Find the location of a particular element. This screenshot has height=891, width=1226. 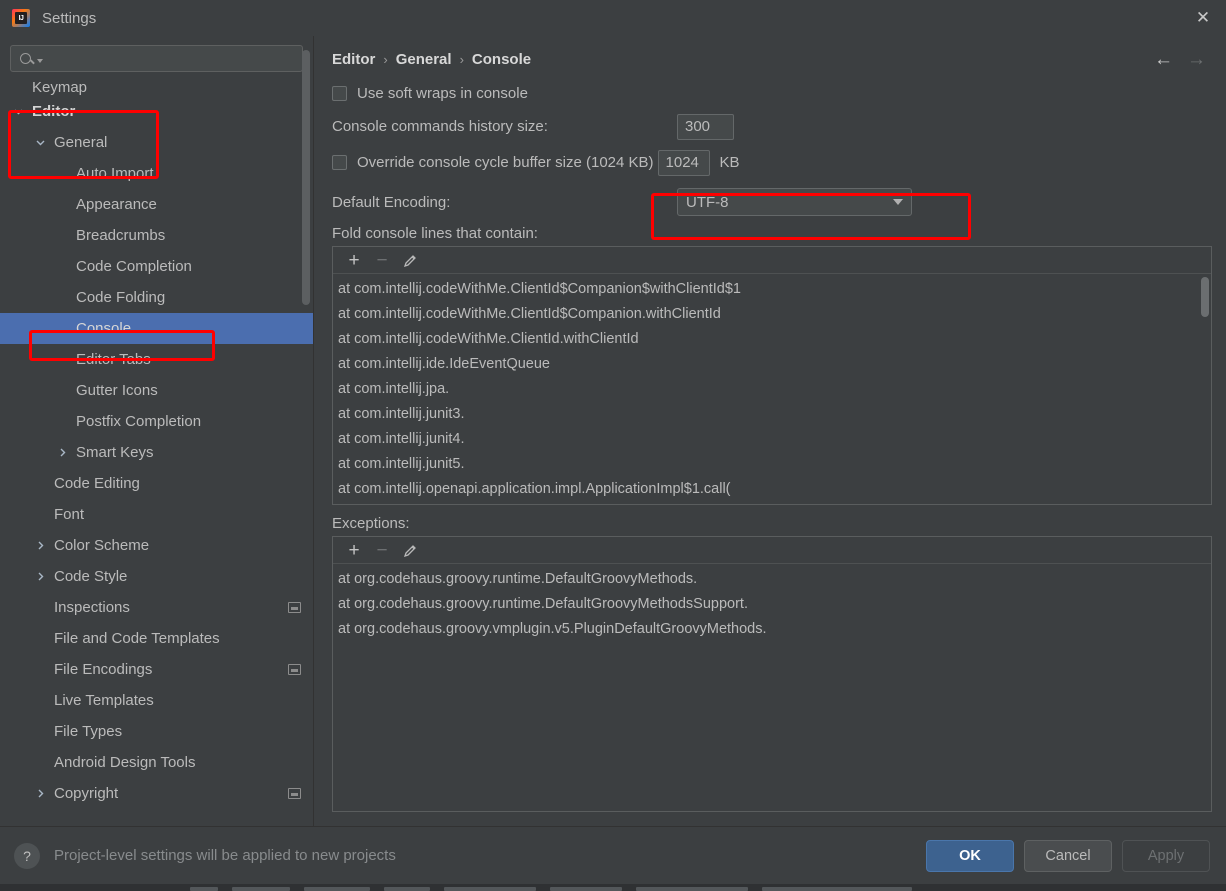

sidebar-item-color-scheme: Color Scheme is located at coordinates (156, 545).